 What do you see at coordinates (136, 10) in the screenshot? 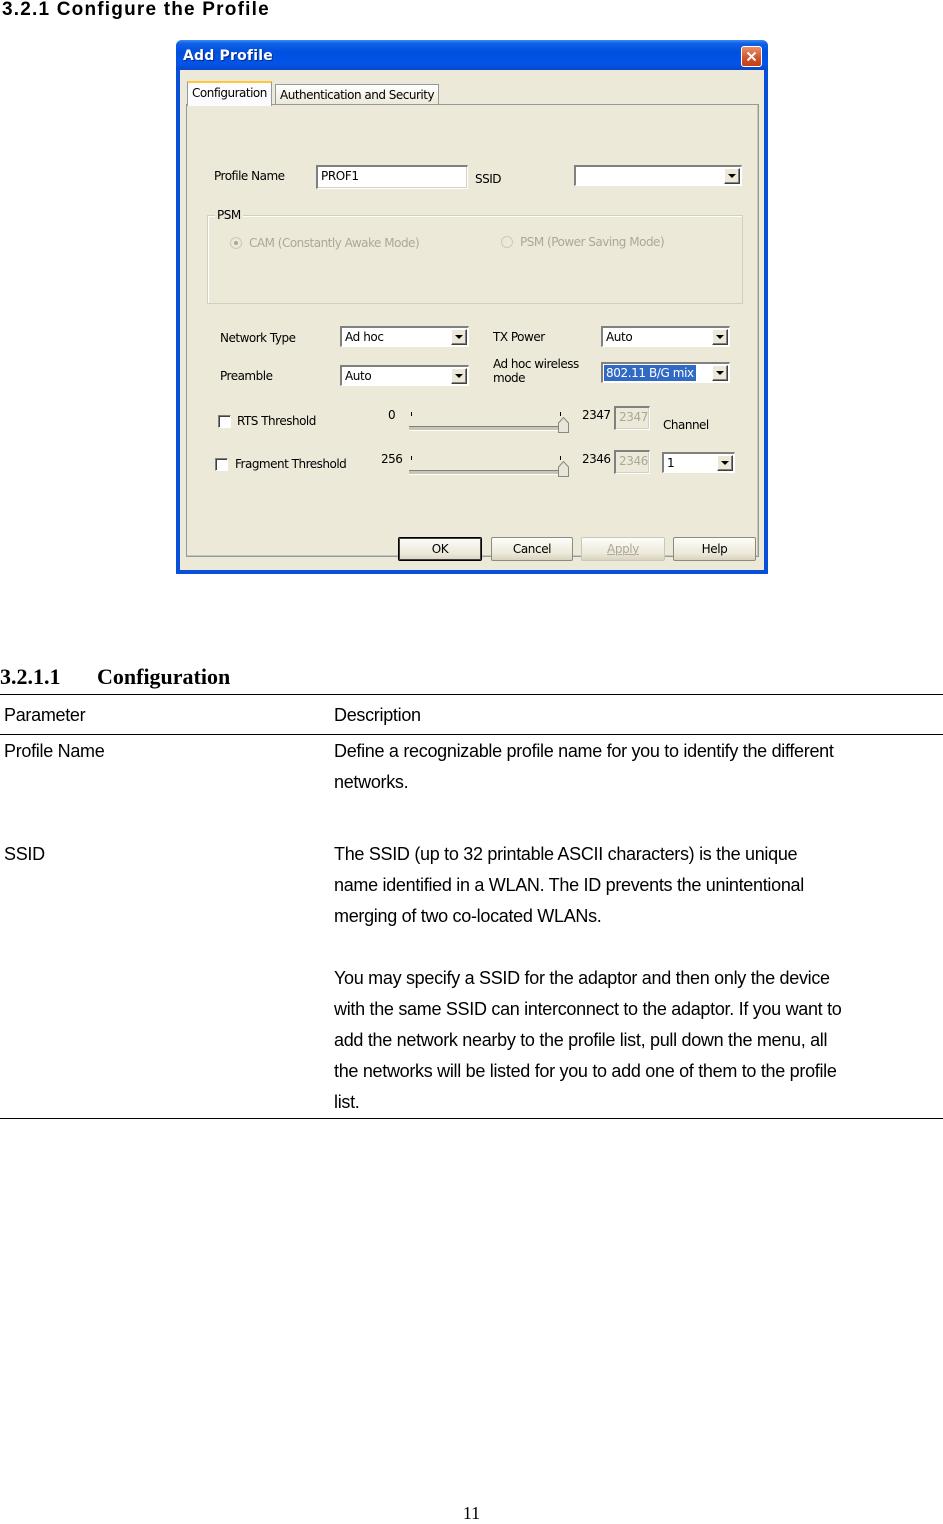
I see `section-heading: 3.2.1 Configure the Profile` at bounding box center [136, 10].